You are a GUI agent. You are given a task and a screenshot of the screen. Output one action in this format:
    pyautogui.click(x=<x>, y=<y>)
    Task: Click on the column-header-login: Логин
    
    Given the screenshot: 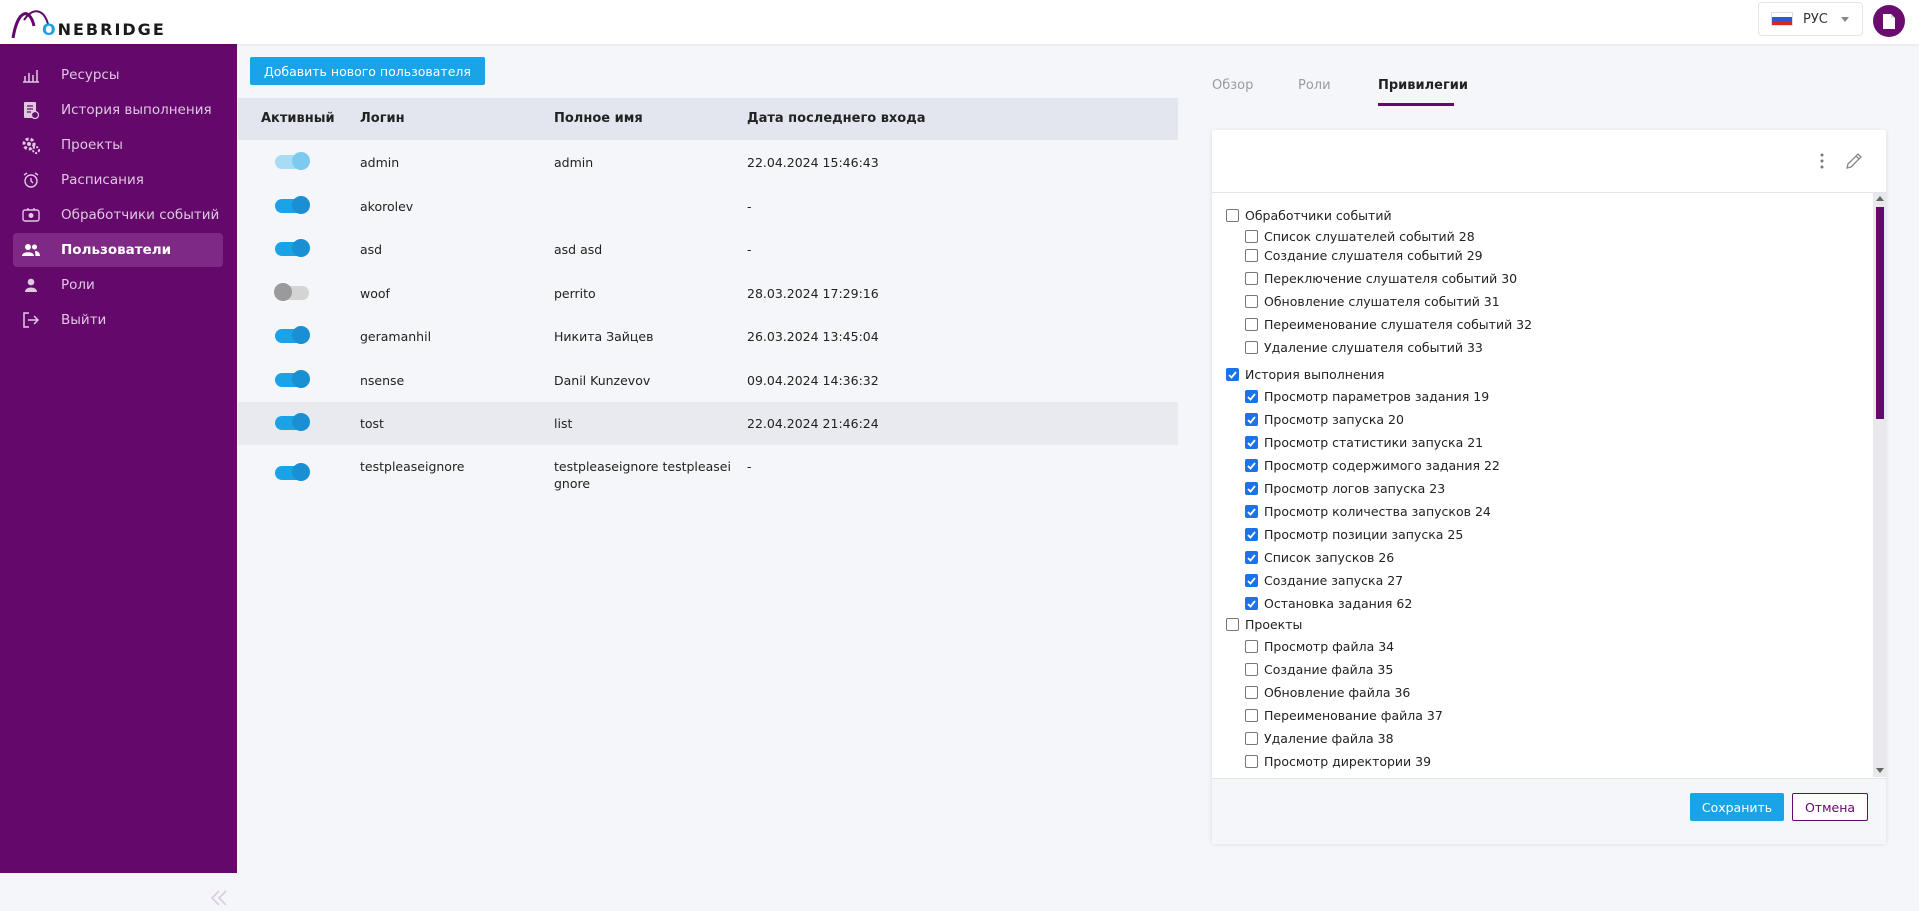 What is the action you would take?
    pyautogui.click(x=382, y=118)
    